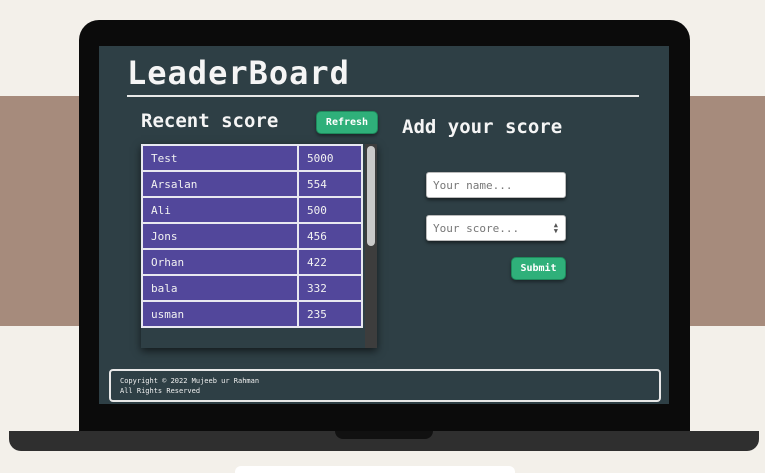 This screenshot has height=473, width=765. I want to click on score-name-cell: usman, so click(220, 314).